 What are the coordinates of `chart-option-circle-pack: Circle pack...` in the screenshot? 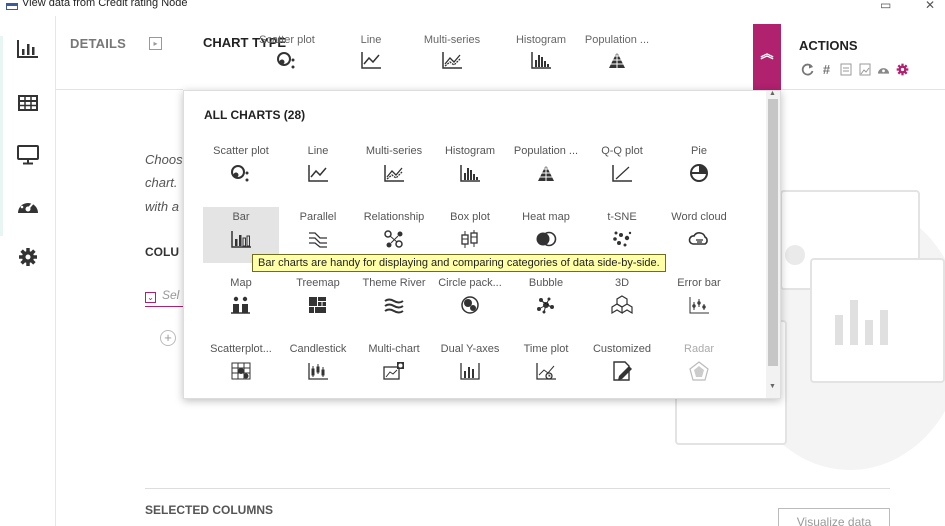 It's located at (470, 301).